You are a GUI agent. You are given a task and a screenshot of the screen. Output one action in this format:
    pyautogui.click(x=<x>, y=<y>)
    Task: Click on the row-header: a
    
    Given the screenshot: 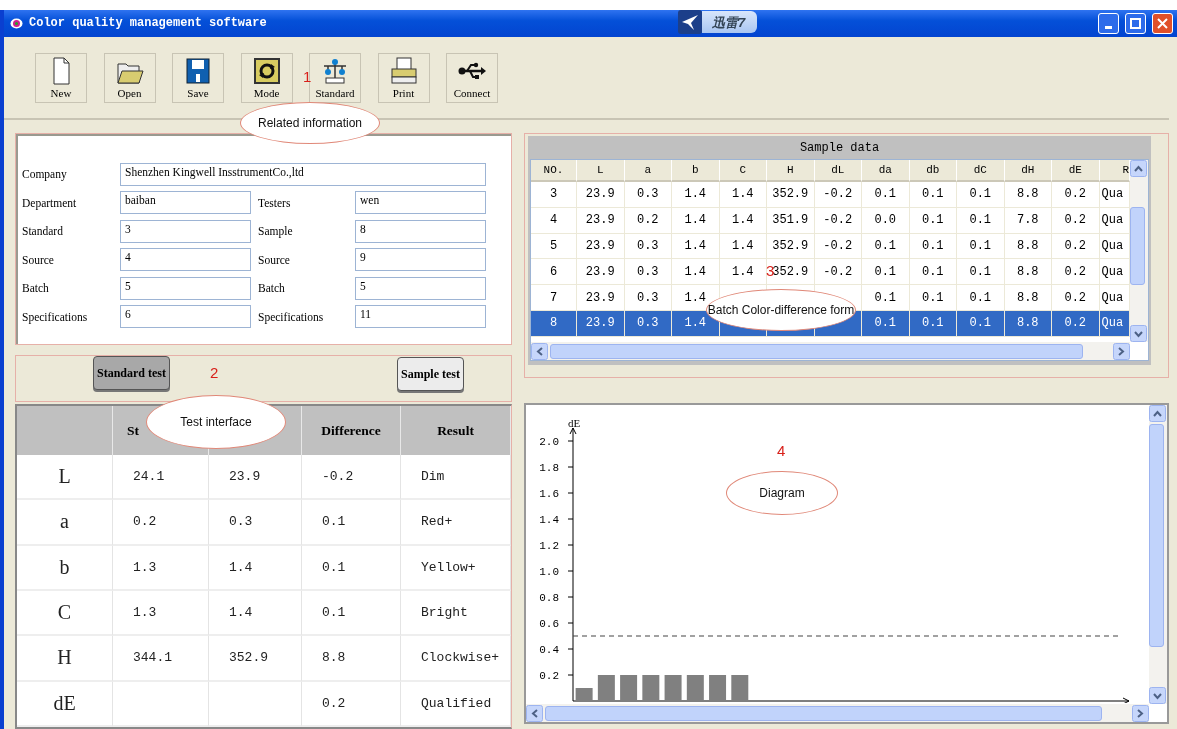 What is the action you would take?
    pyautogui.click(x=65, y=523)
    